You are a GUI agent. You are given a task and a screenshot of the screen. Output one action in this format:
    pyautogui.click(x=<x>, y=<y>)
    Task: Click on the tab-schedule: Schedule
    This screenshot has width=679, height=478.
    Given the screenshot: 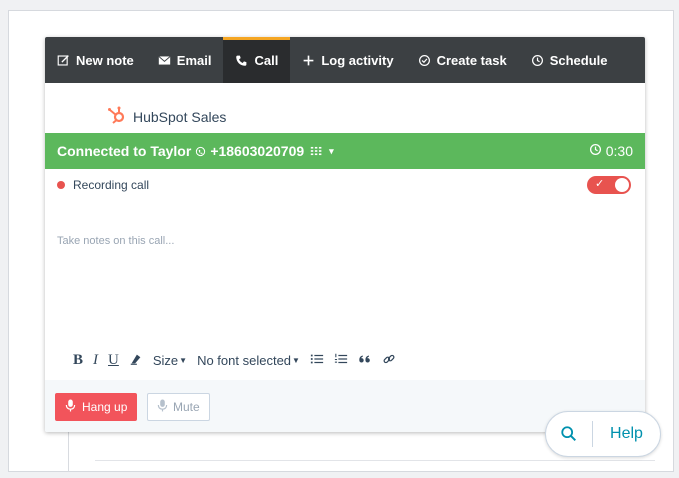 What is the action you would take?
    pyautogui.click(x=569, y=60)
    